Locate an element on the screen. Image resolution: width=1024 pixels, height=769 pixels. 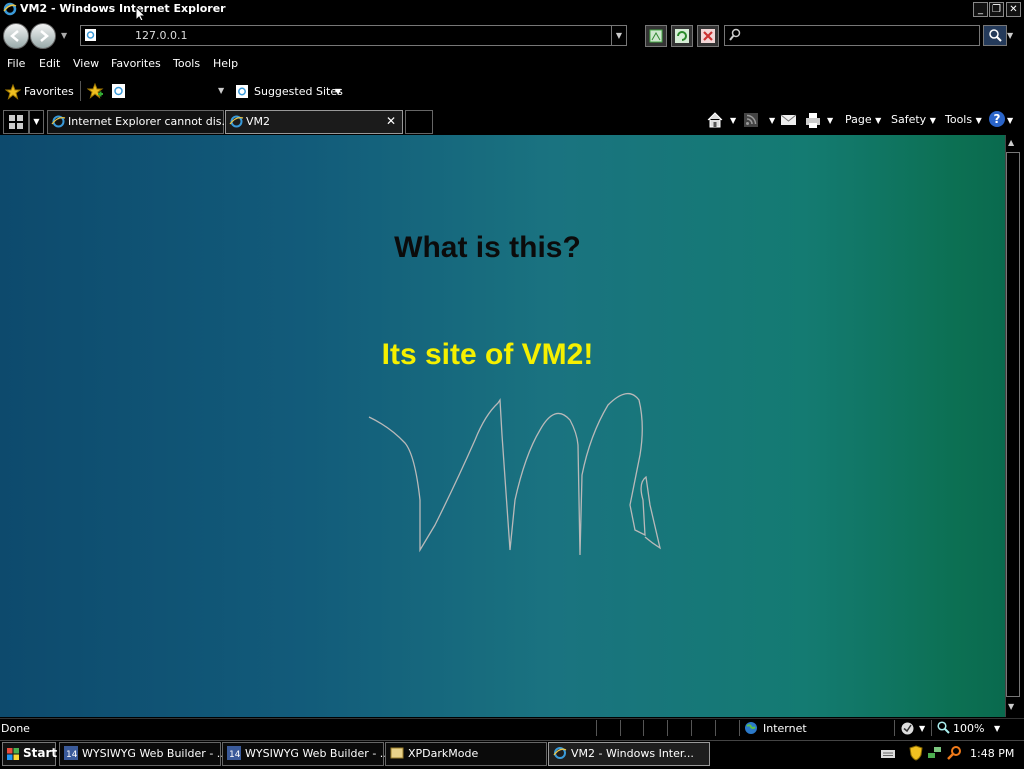
menu-view: View is located at coordinates (86, 63).